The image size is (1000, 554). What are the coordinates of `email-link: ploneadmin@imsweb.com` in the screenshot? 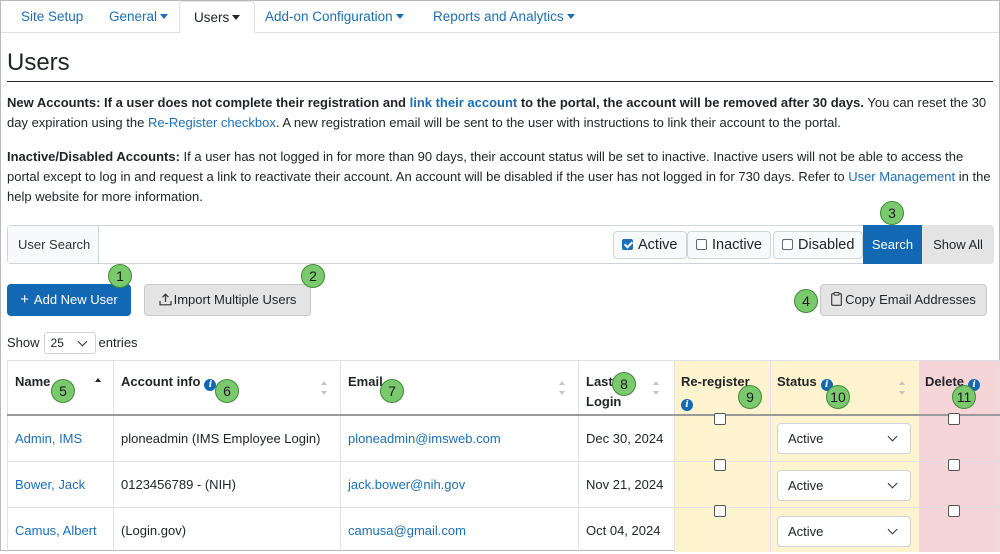 It's located at (424, 439).